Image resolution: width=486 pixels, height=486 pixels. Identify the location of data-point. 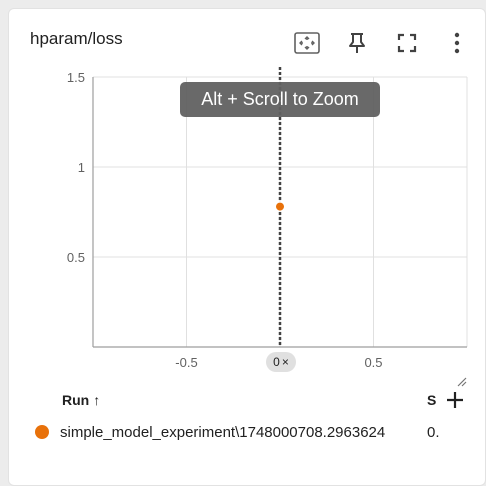
(280, 206).